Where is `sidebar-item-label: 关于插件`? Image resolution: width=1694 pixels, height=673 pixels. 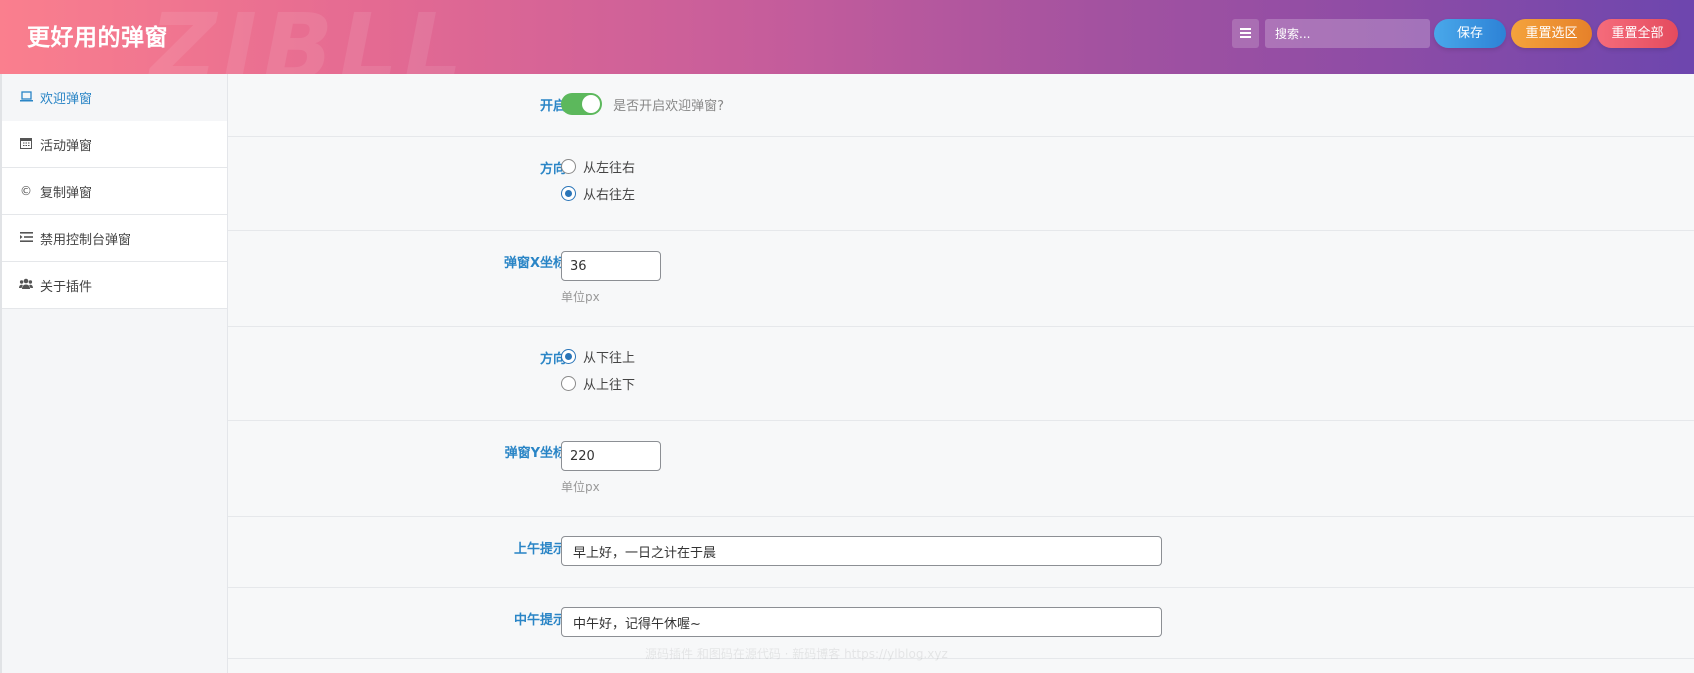
sidebar-item-label: 关于插件 is located at coordinates (66, 287).